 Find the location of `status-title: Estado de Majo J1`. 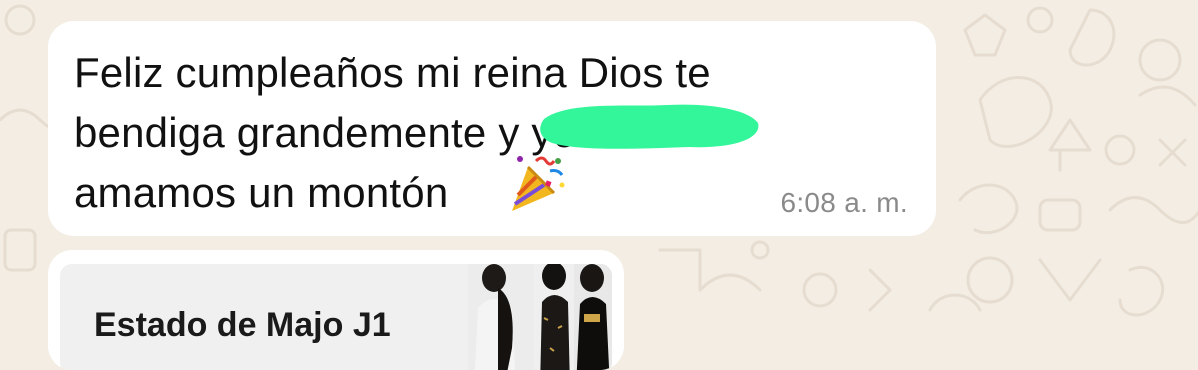

status-title: Estado de Majo J1 is located at coordinates (242, 325).